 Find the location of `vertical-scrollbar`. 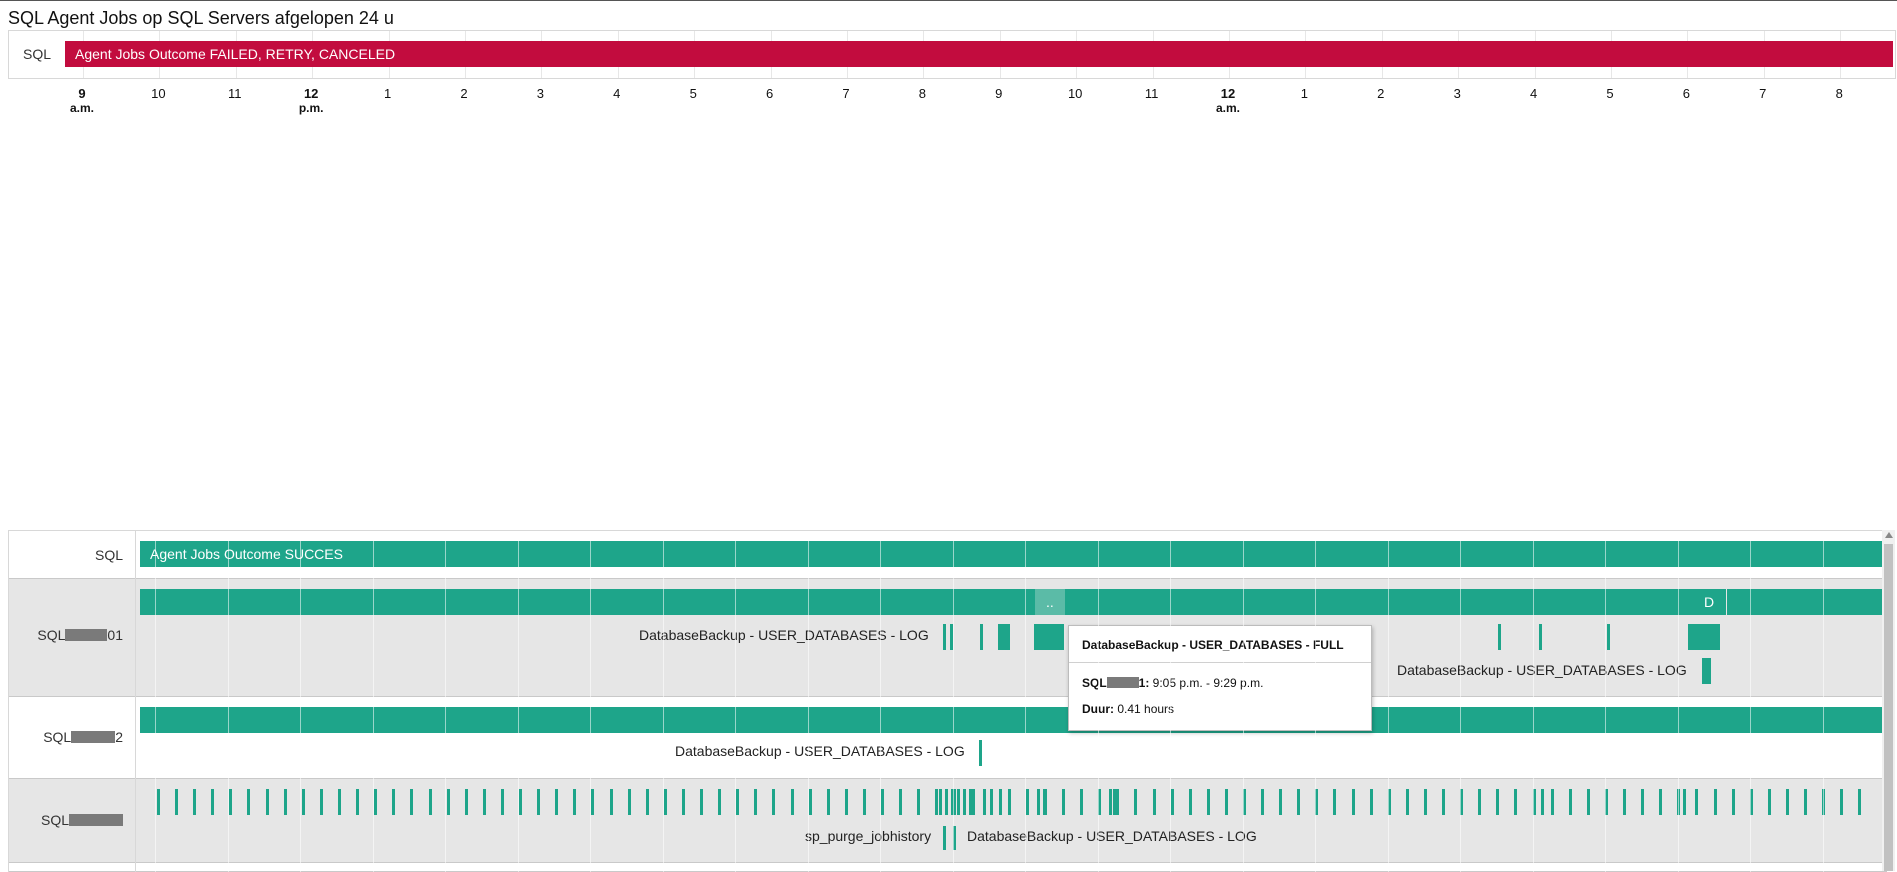

vertical-scrollbar is located at coordinates (1888, 700).